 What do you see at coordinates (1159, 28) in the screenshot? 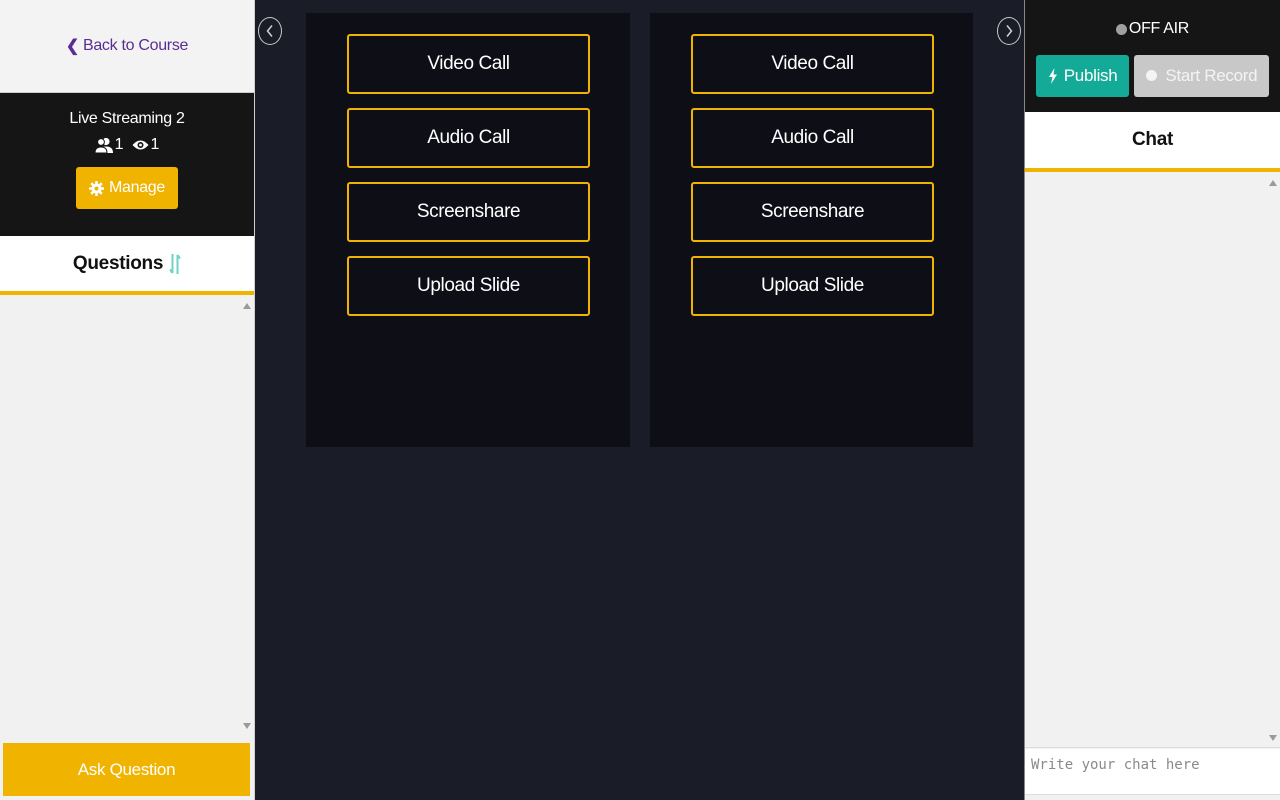
I see `air-status-label: OFF AIR` at bounding box center [1159, 28].